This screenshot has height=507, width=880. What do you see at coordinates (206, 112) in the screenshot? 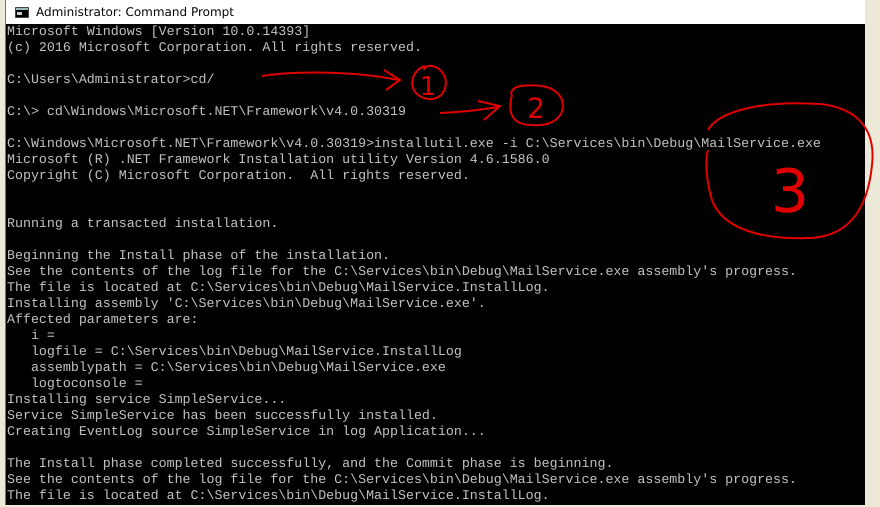
I see `console-line: C:\> cd\Windows\Microsoft.NET\Framework\v4.0.30319` at bounding box center [206, 112].